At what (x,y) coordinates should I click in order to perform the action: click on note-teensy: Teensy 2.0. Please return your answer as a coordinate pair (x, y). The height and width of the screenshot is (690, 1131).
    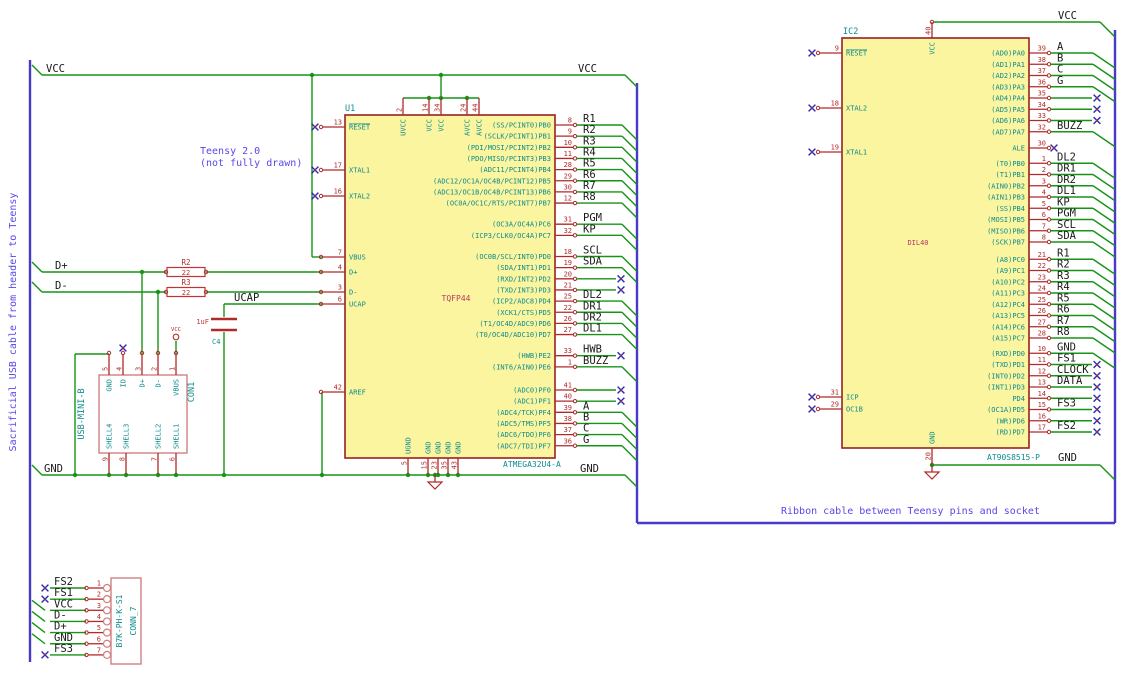
    Looking at the image, I should click on (230, 151).